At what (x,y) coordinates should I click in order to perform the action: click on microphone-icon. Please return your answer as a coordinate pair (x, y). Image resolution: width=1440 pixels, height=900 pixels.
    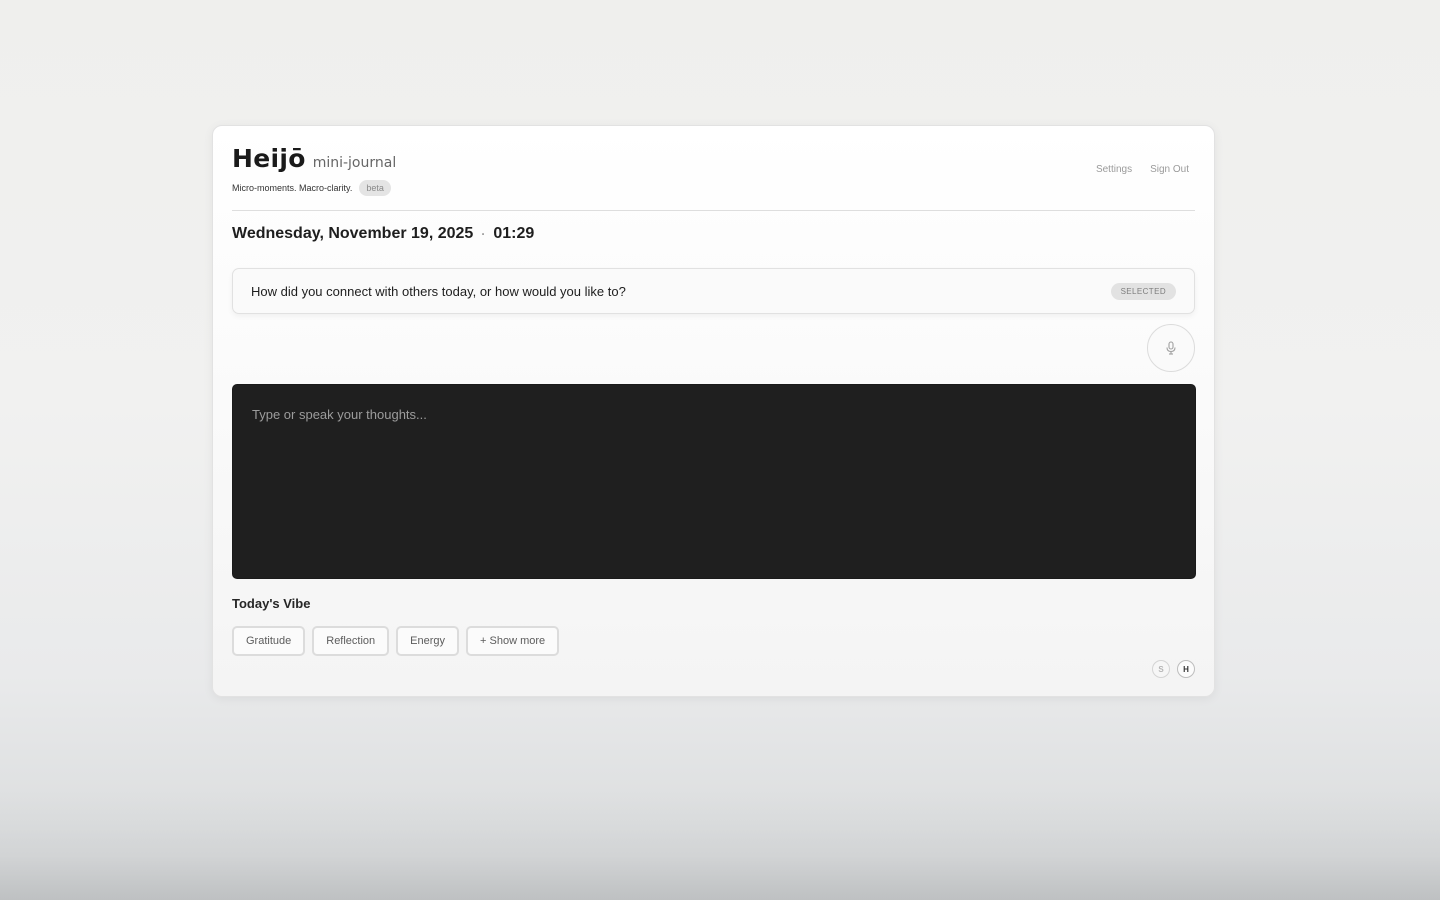
    Looking at the image, I should click on (1171, 348).